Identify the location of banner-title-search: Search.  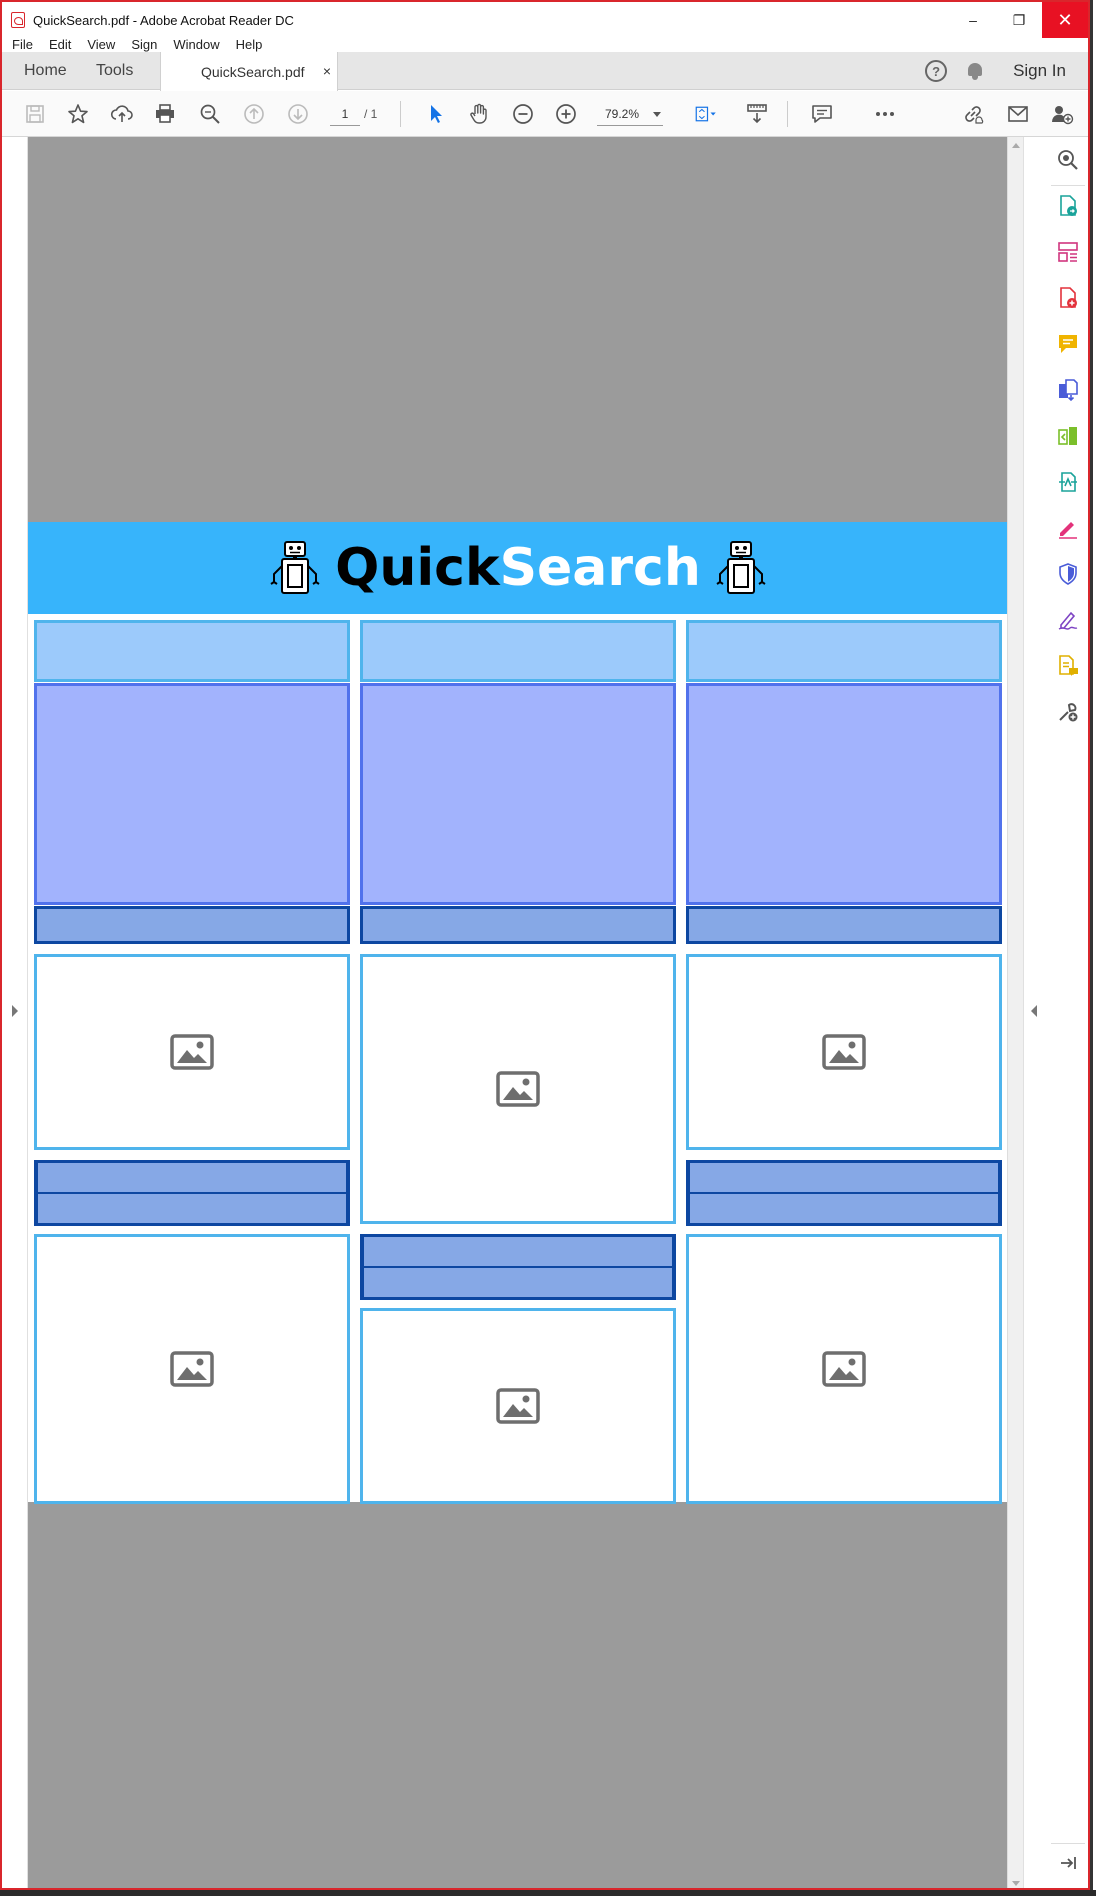
(600, 568).